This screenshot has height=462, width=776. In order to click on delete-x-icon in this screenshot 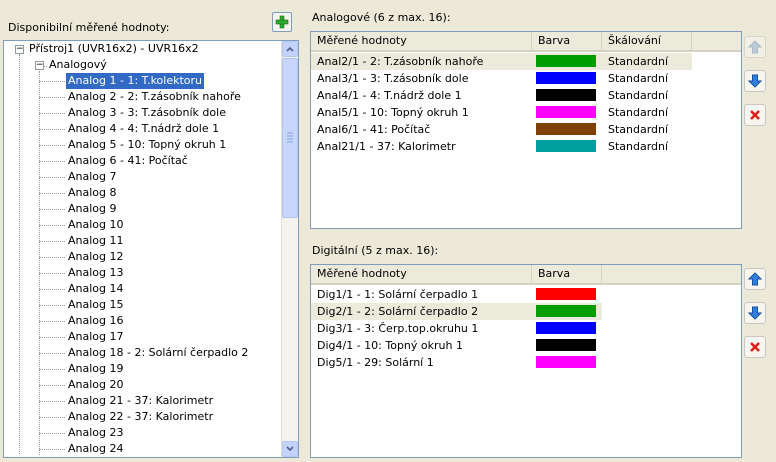, I will do `click(755, 115)`.